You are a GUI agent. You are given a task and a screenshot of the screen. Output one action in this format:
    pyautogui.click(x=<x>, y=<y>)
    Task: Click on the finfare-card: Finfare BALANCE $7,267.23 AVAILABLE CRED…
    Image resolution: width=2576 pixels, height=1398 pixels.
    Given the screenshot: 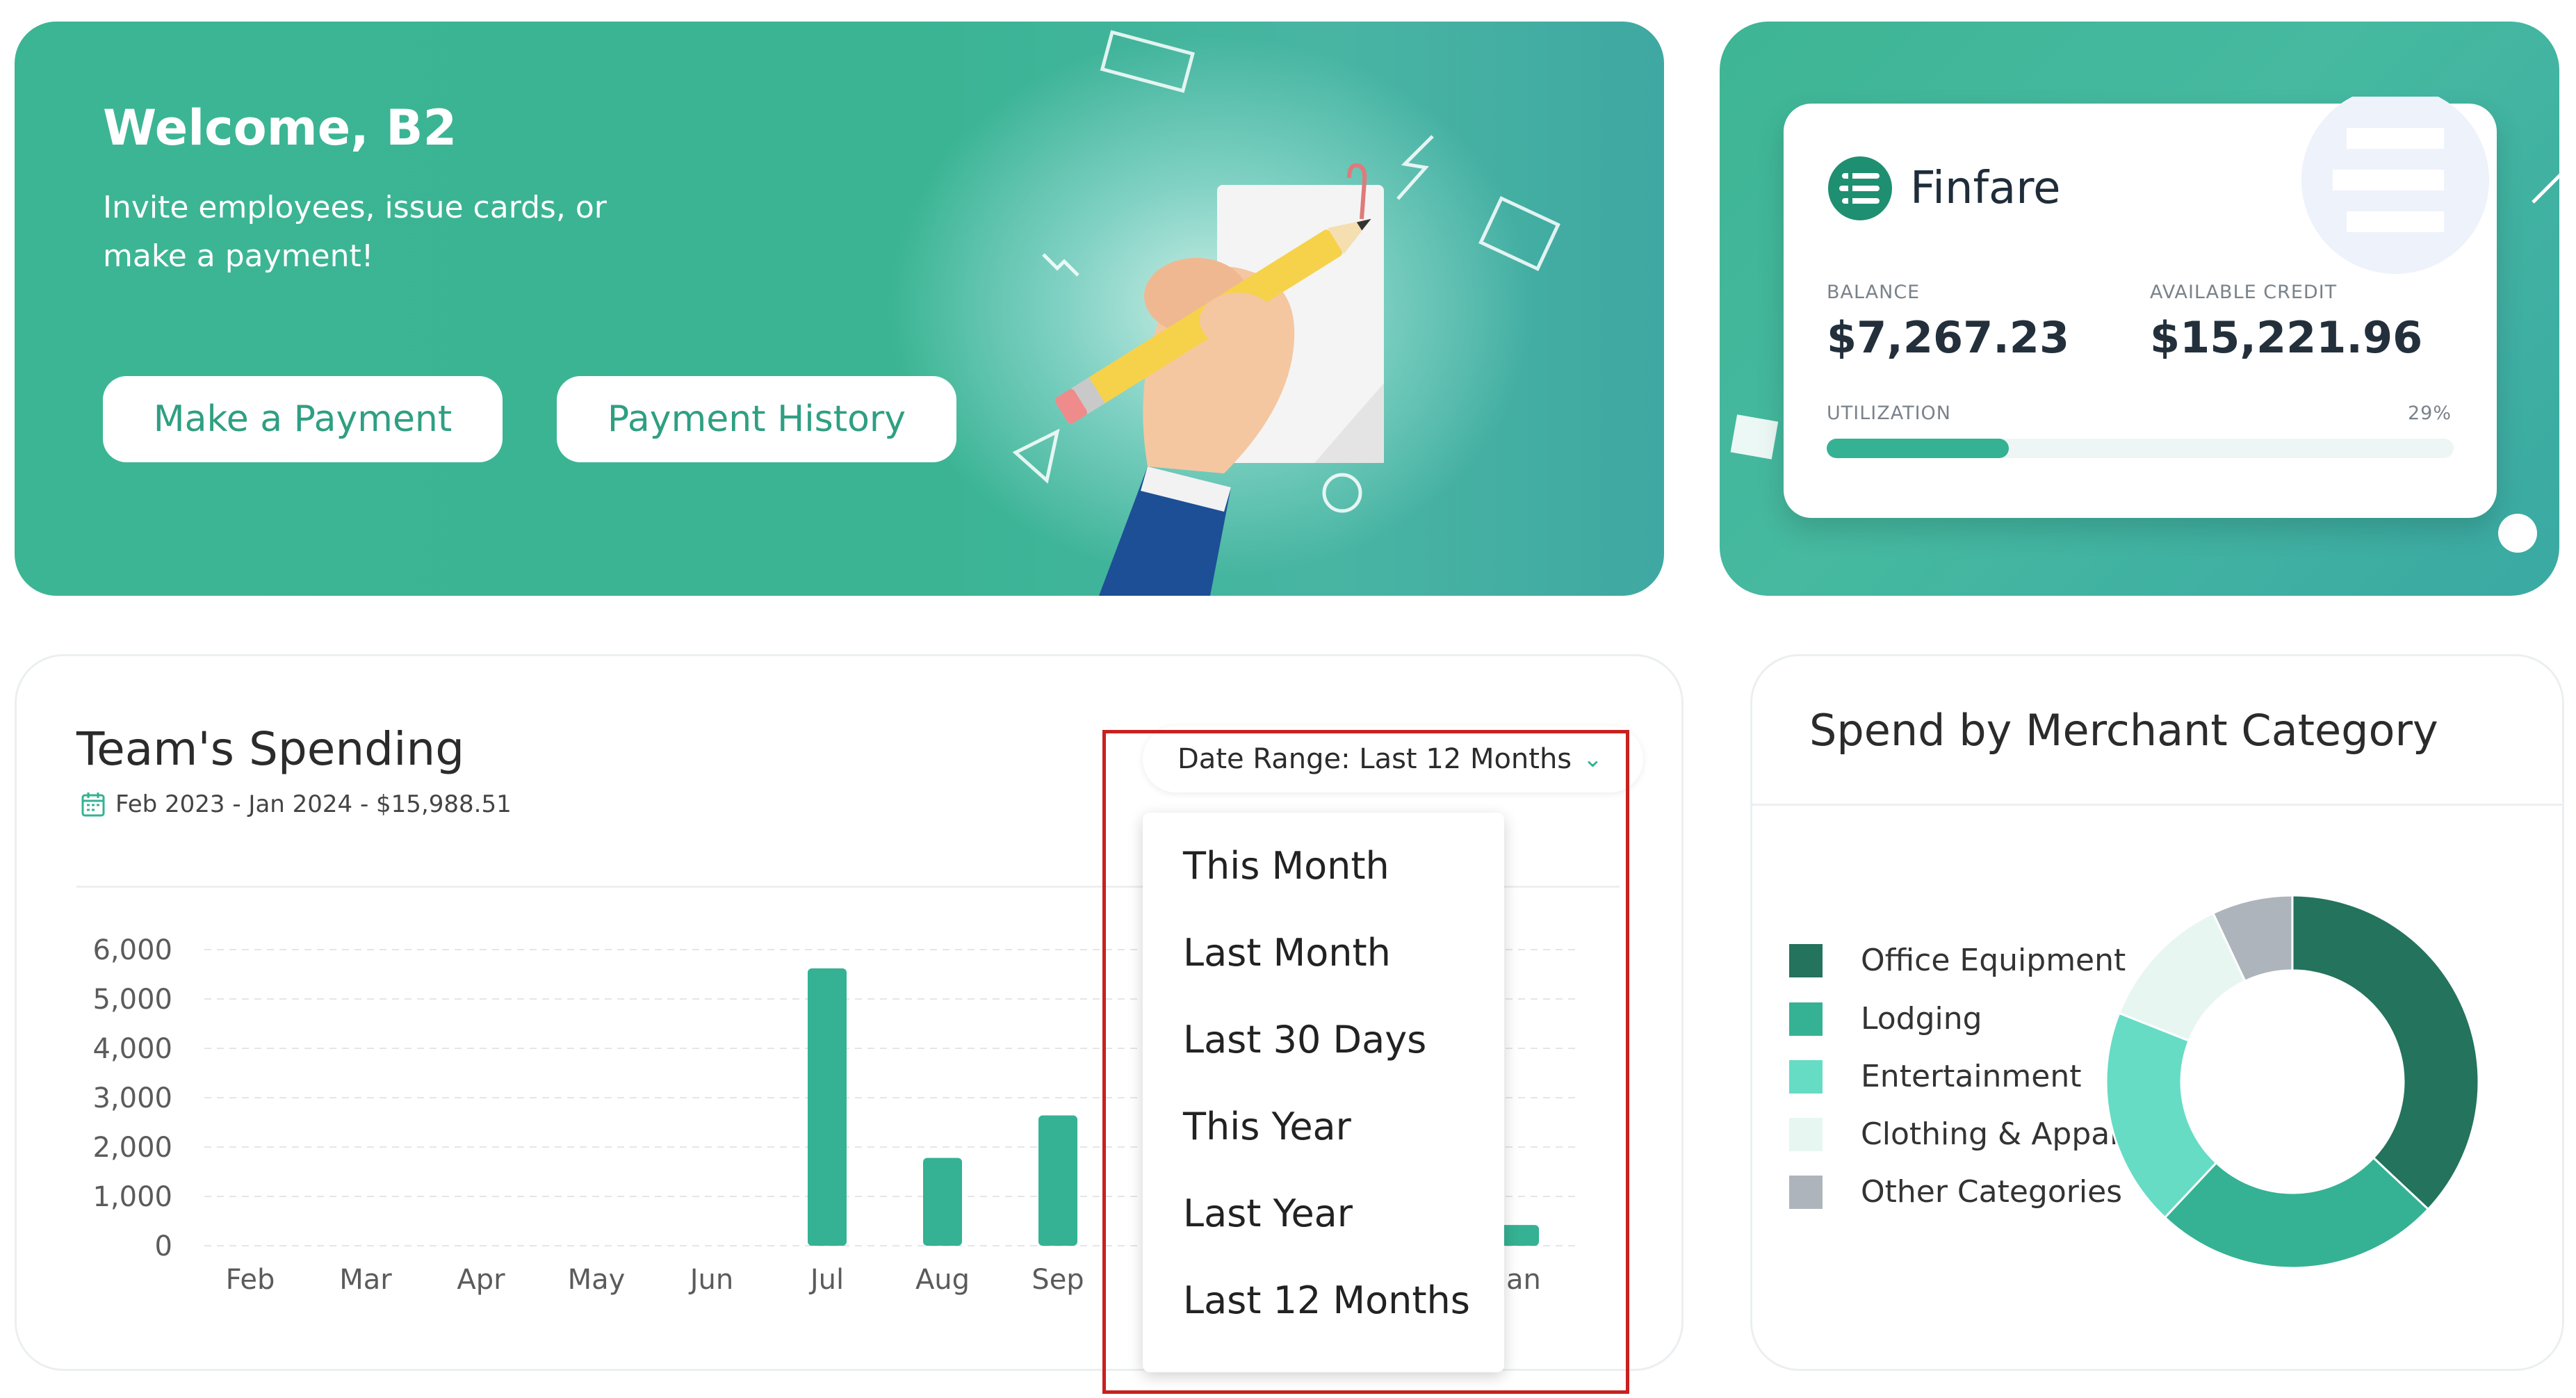 What is the action you would take?
    pyautogui.click(x=2140, y=307)
    